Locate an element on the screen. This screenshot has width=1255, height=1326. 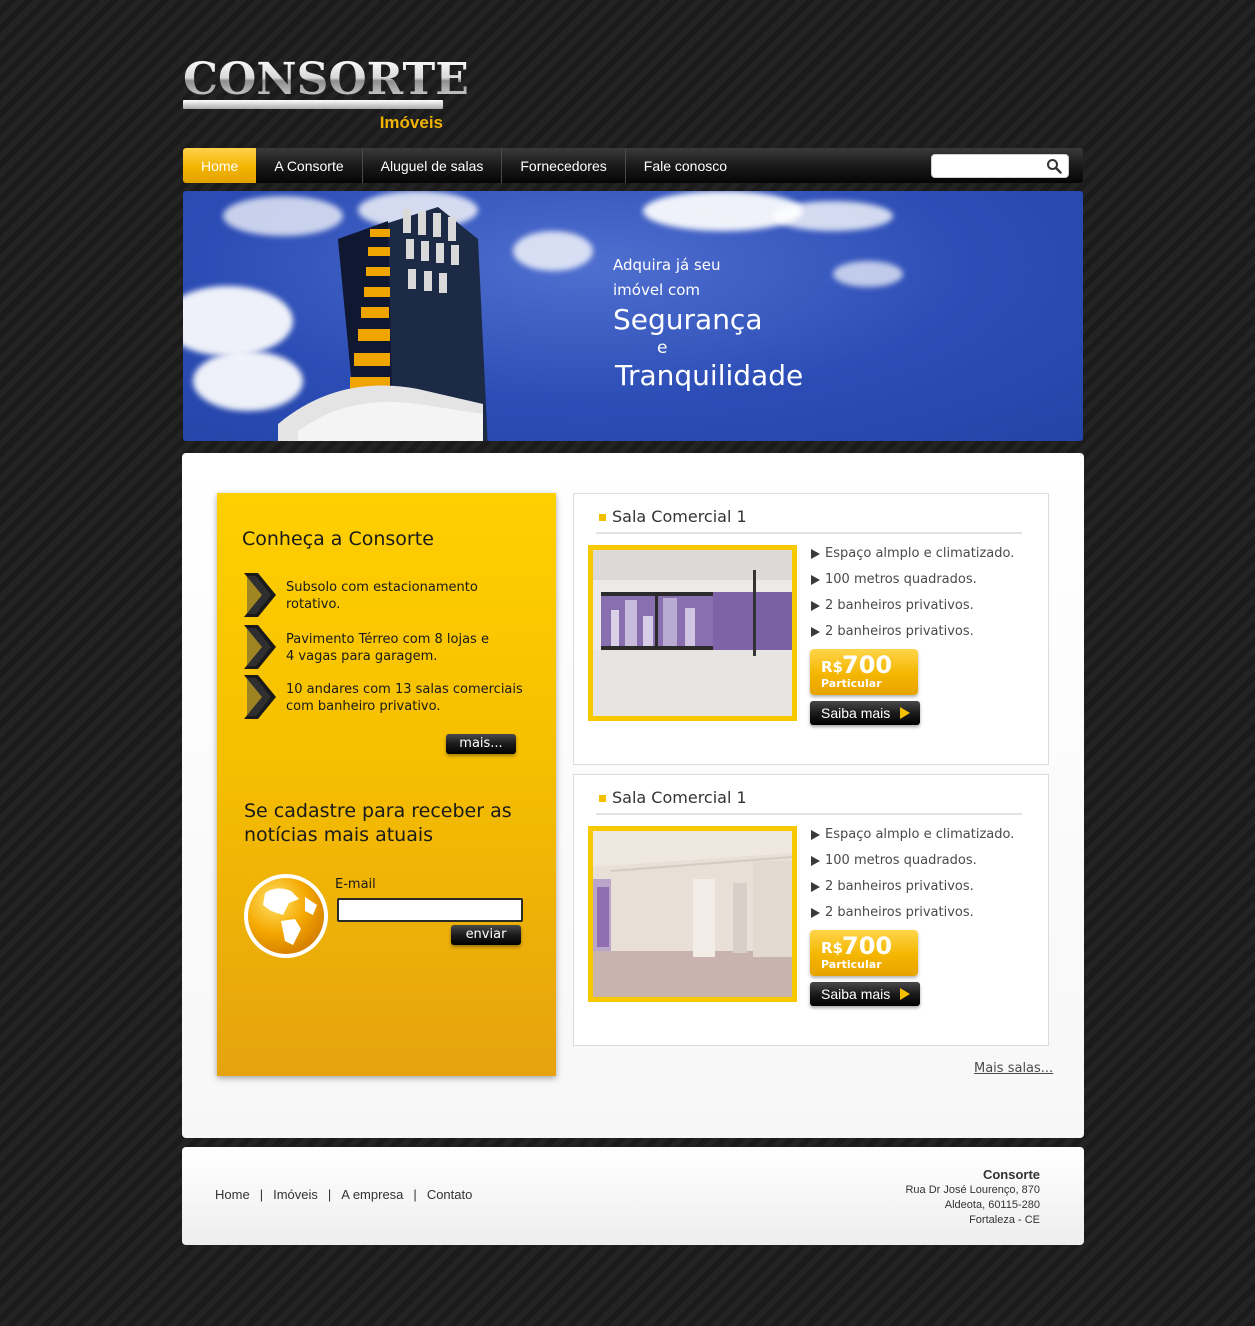
footer-link-imoveis: Imóveis is located at coordinates (295, 1194).